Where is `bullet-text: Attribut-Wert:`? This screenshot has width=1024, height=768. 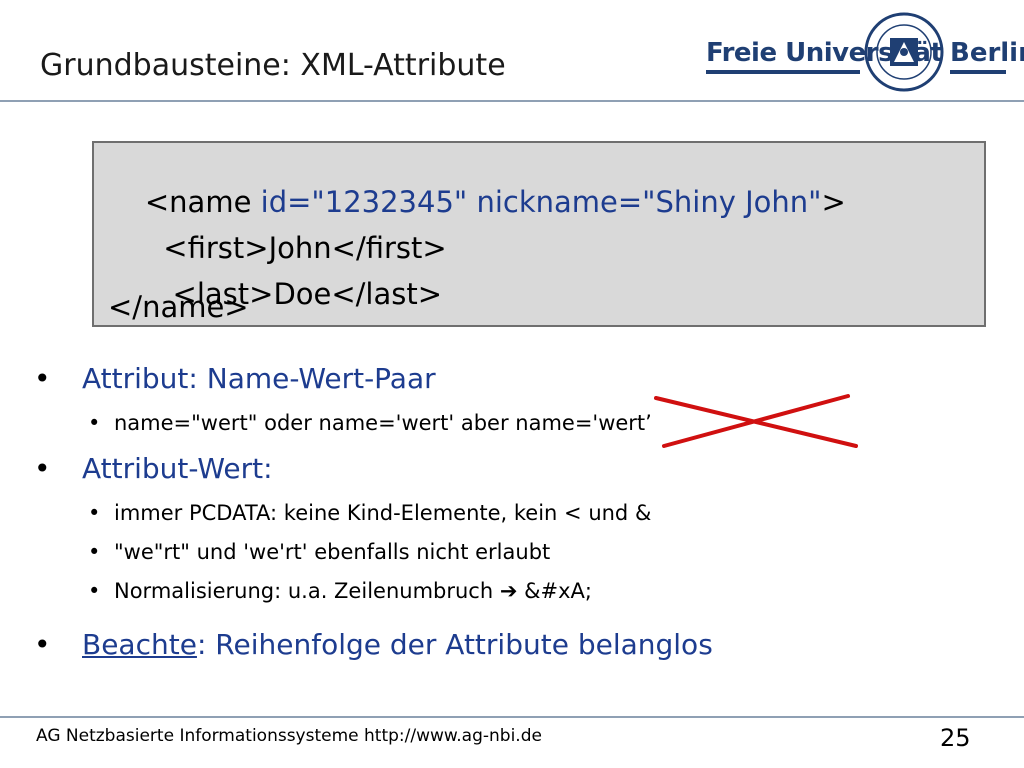
bullet-text: Attribut-Wert: is located at coordinates (177, 468).